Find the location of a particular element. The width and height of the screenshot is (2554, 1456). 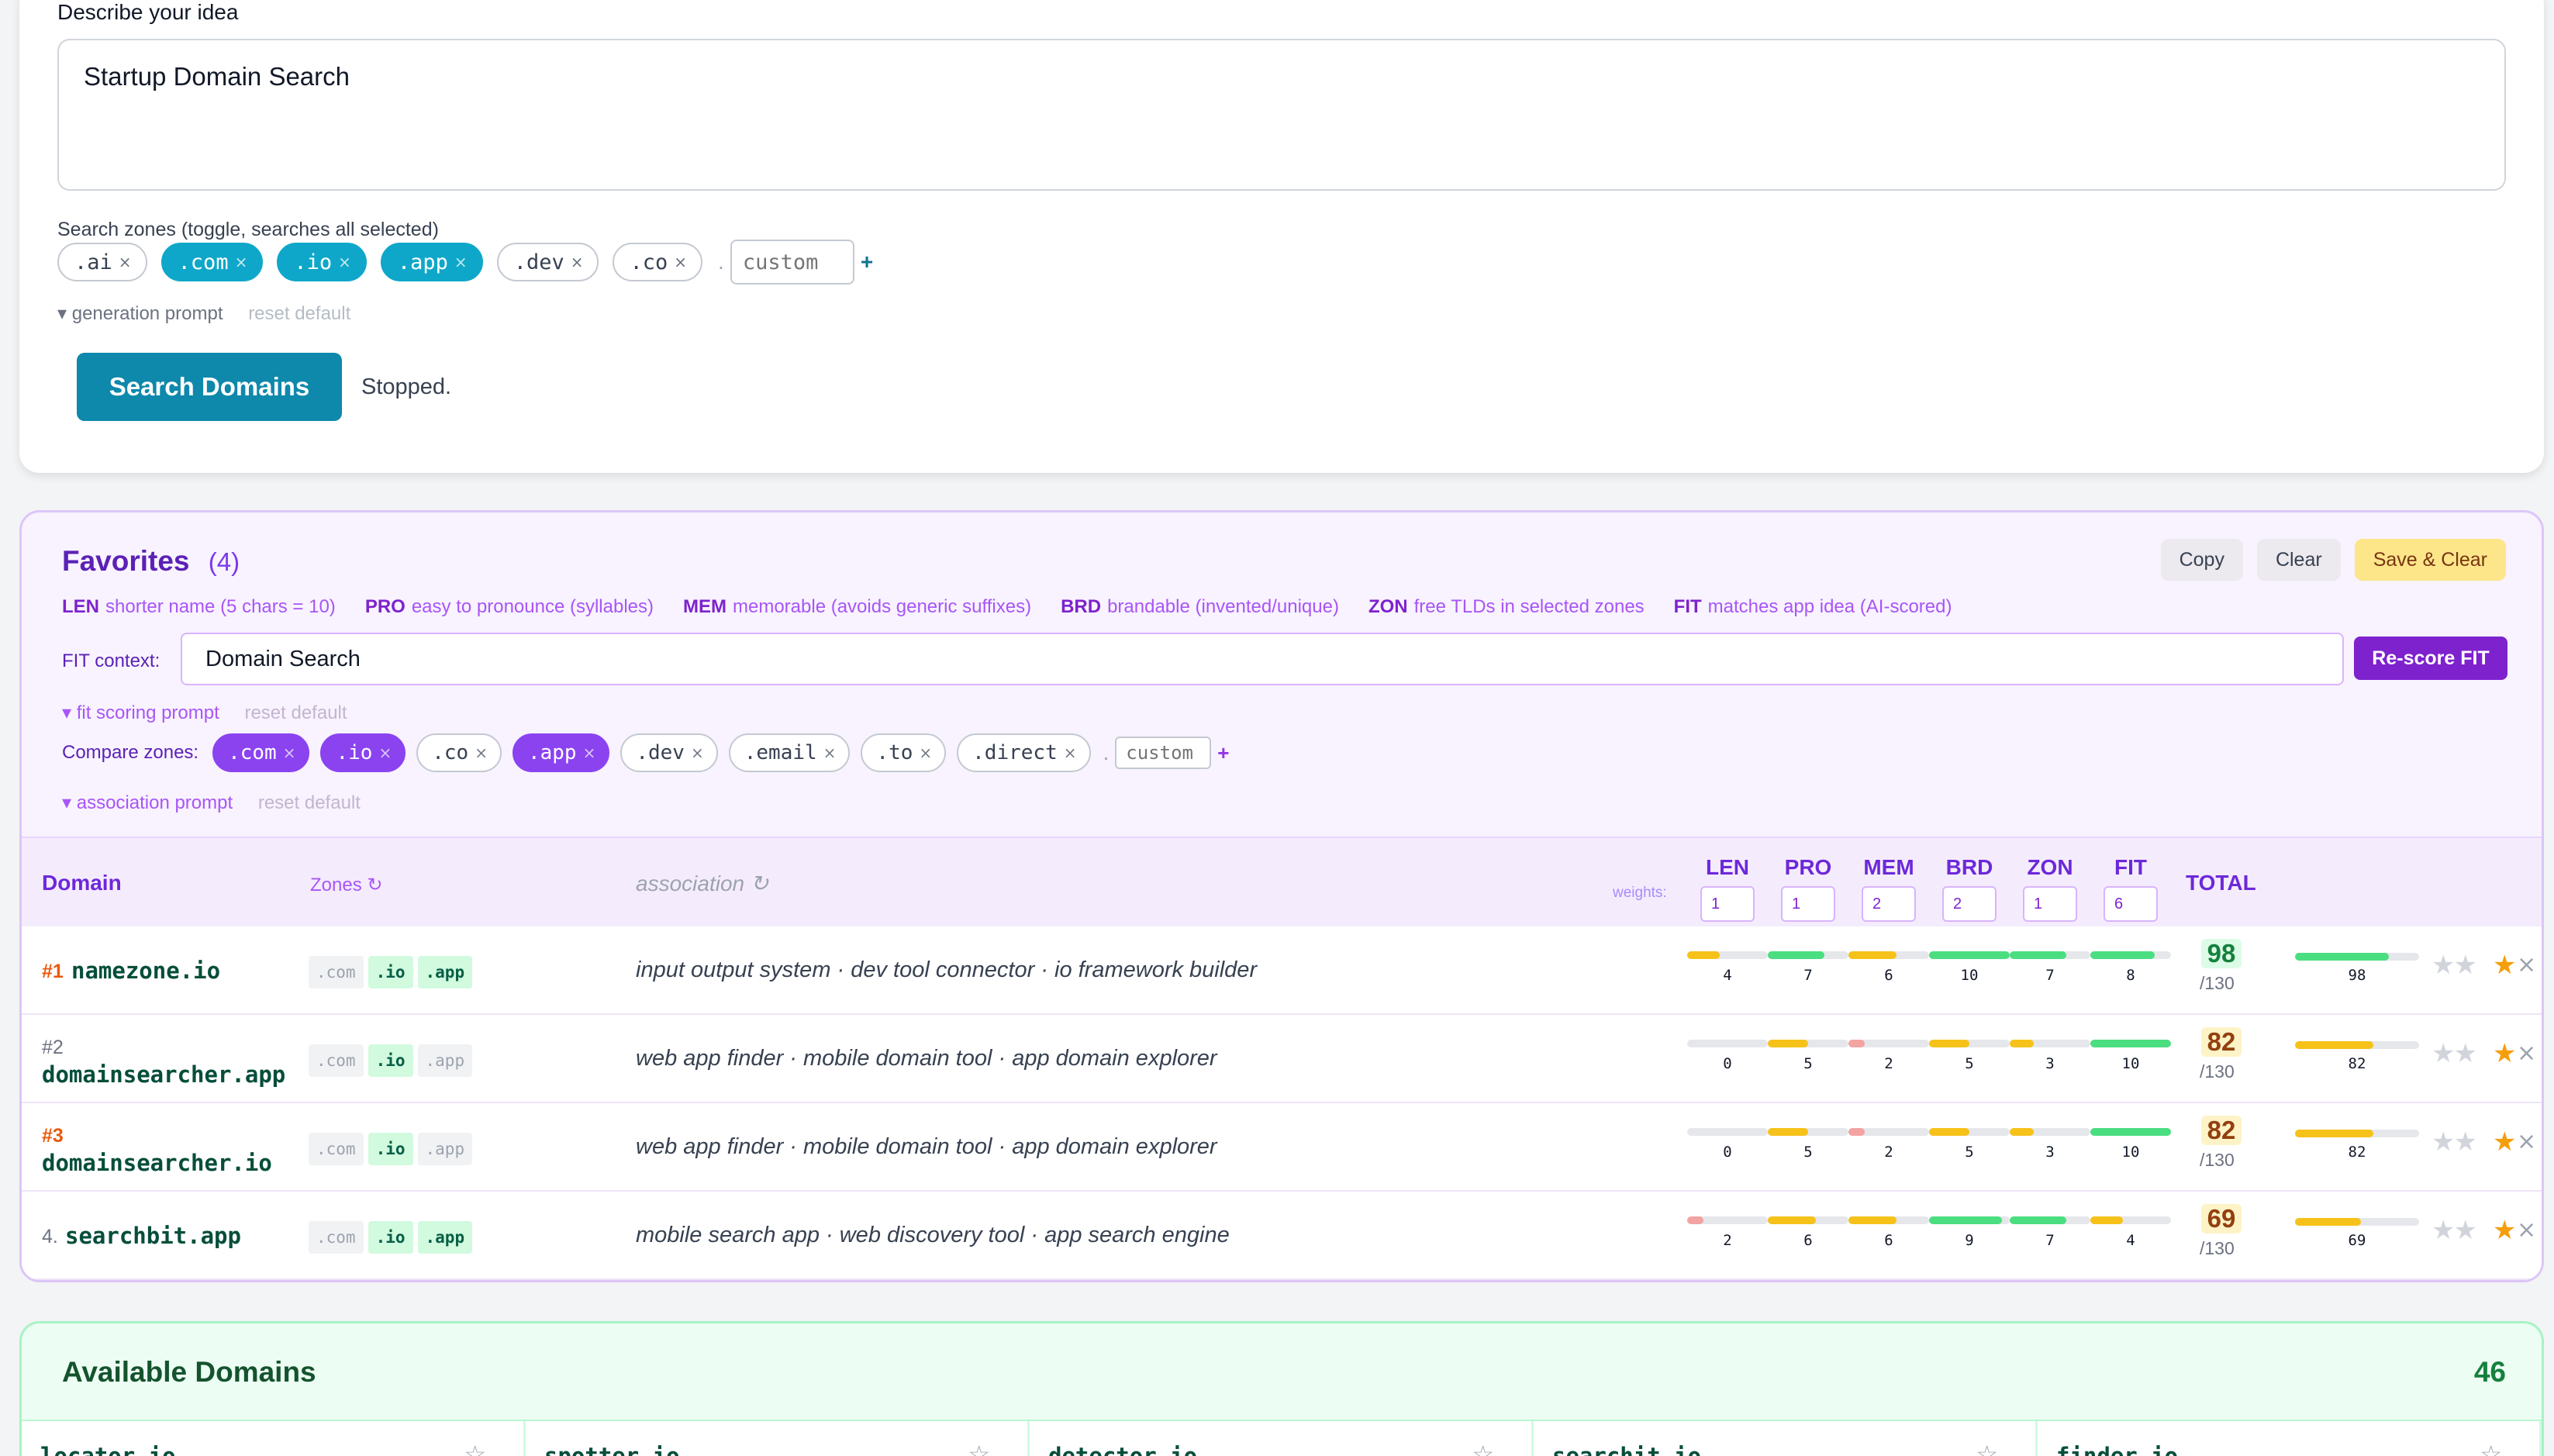

generation-prompt-label: ▾ generation prompt is located at coordinates (140, 313).